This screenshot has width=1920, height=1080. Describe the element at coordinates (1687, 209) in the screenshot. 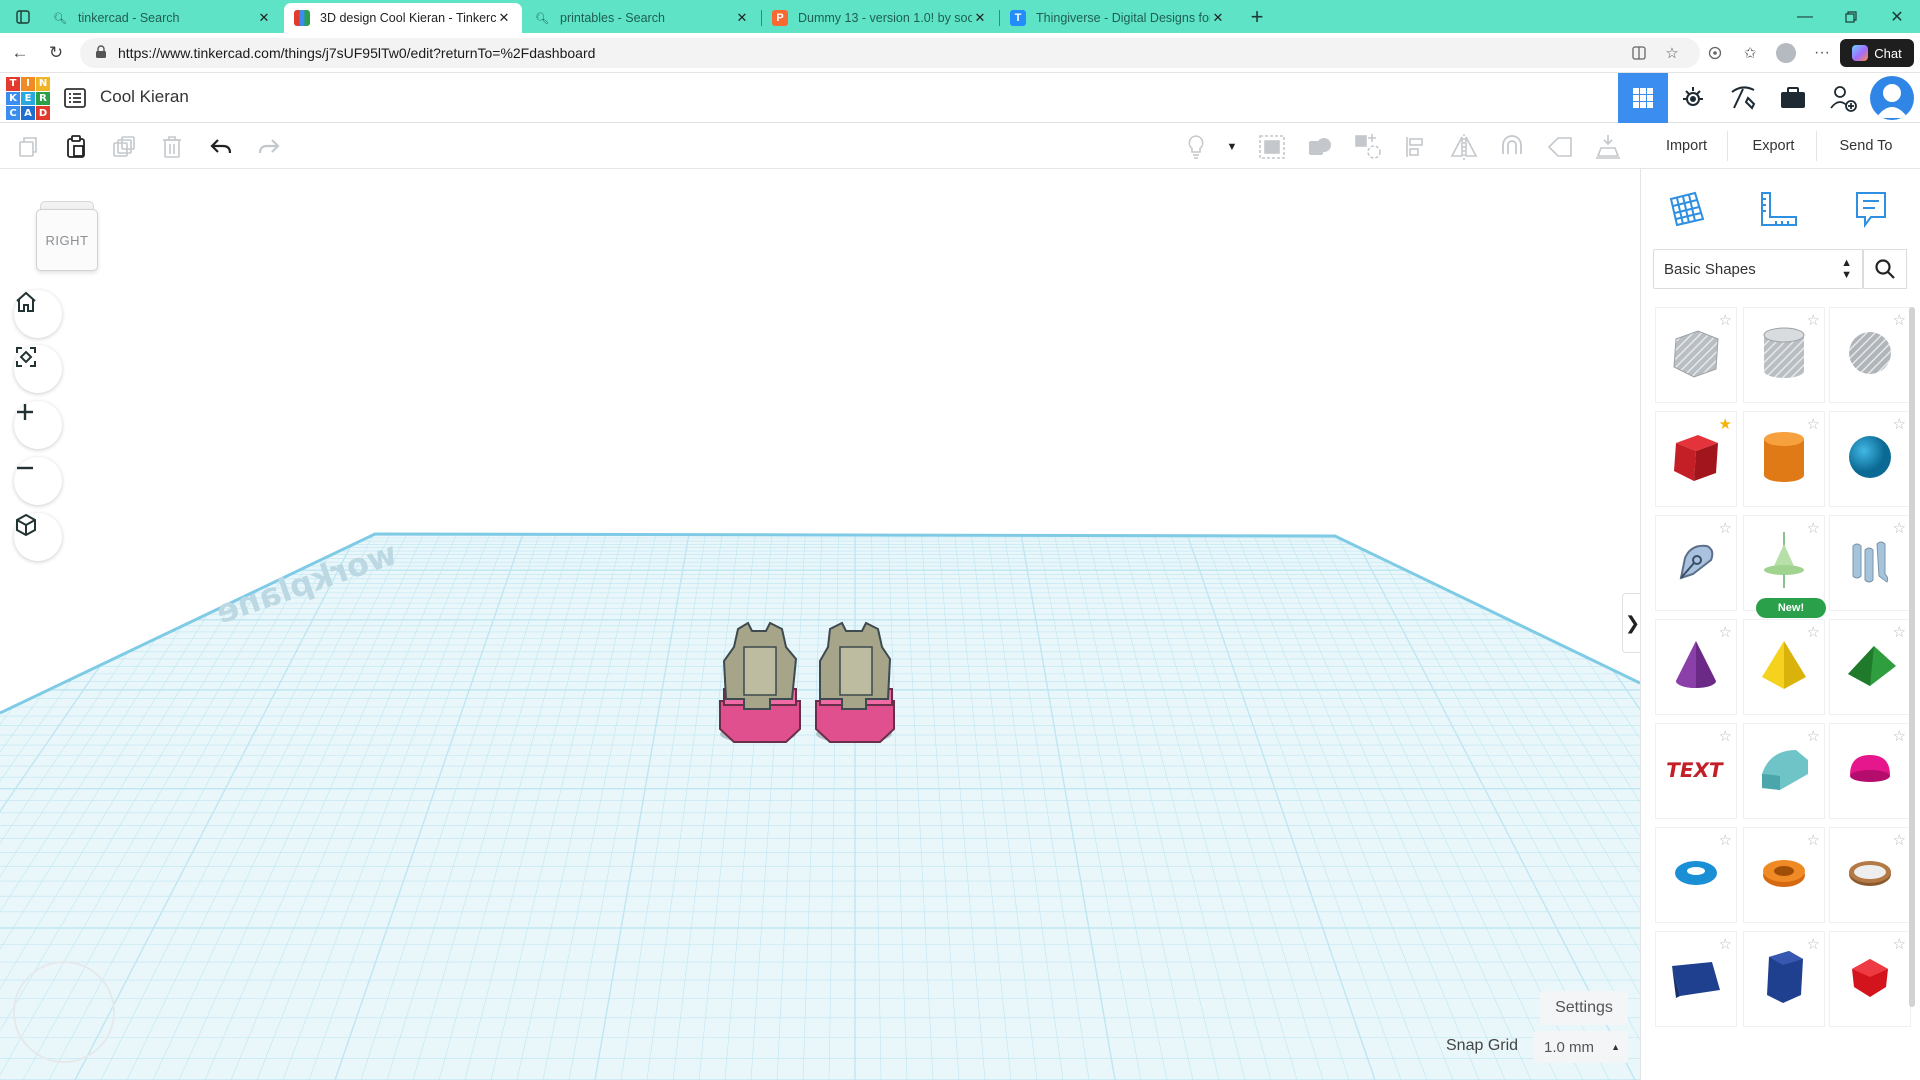

I see `workplane-tool-icon` at that location.